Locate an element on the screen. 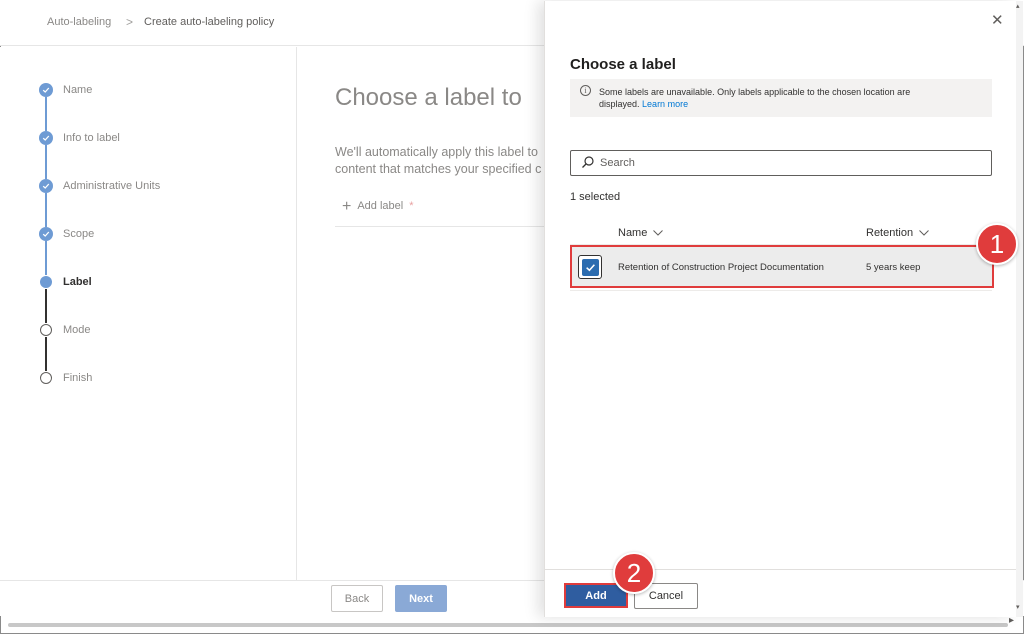 The height and width of the screenshot is (634, 1024). vertical-scrollbar is located at coordinates (1019, 309).